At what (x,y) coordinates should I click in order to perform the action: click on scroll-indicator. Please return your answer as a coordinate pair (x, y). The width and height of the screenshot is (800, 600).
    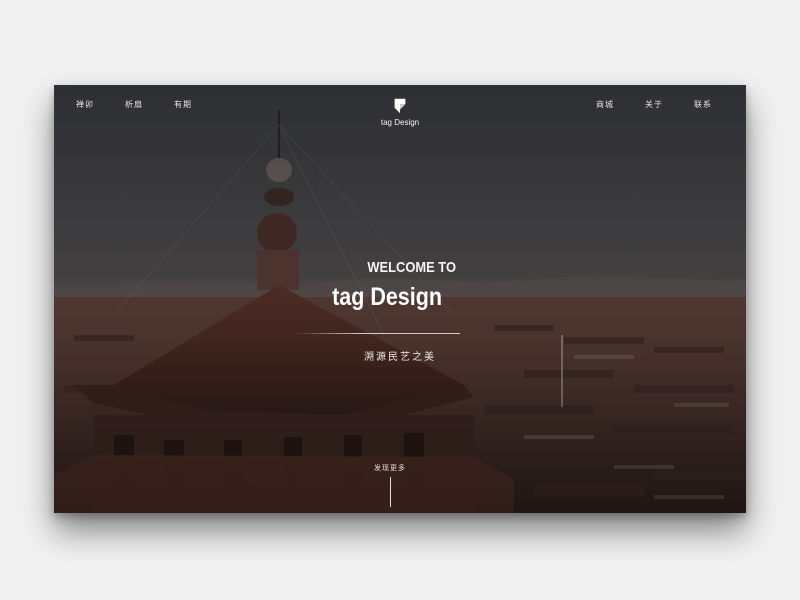
    Looking at the image, I should click on (390, 492).